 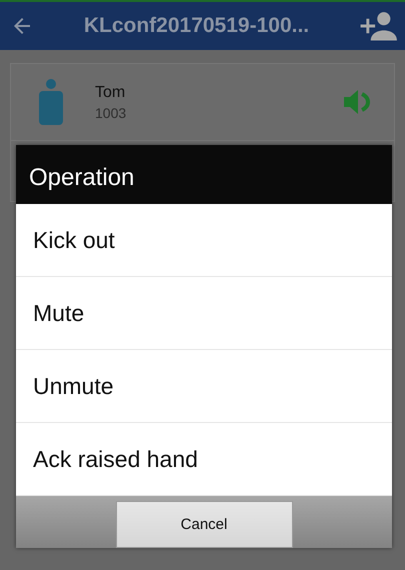 What do you see at coordinates (111, 112) in the screenshot?
I see `participant-number: 1003` at bounding box center [111, 112].